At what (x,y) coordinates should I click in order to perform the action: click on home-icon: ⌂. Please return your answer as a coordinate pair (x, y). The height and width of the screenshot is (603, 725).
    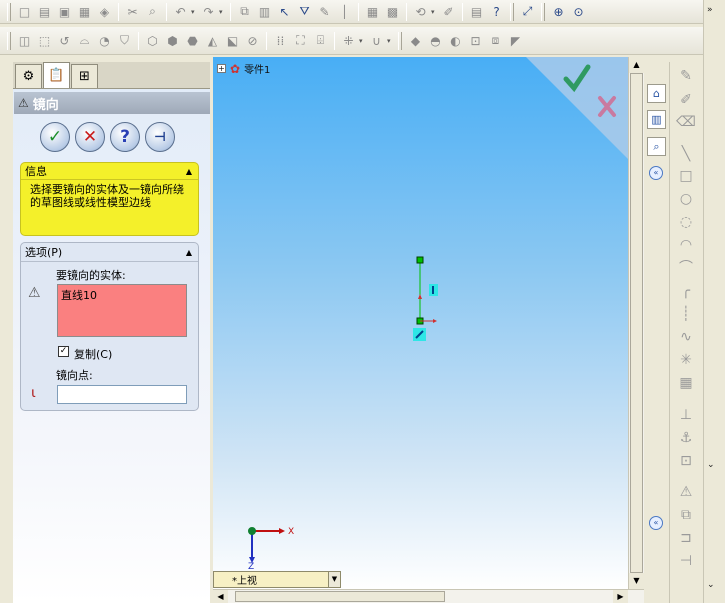
    Looking at the image, I should click on (656, 93).